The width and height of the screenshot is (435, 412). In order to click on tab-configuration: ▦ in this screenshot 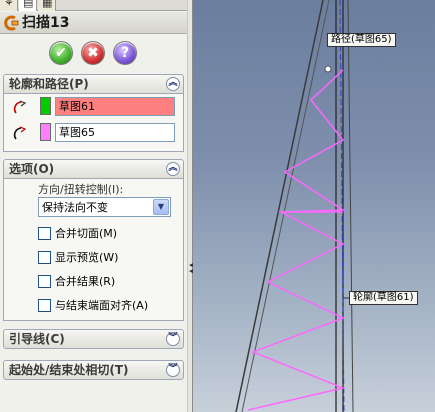, I will do `click(47, 5)`.